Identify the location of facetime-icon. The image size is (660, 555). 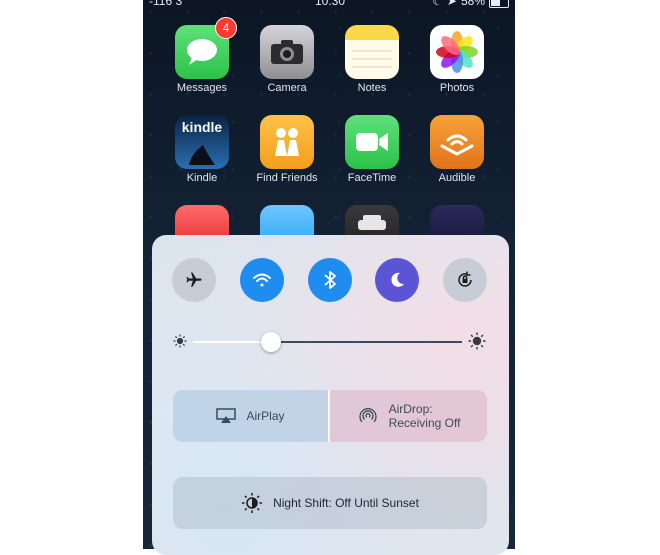
(372, 142).